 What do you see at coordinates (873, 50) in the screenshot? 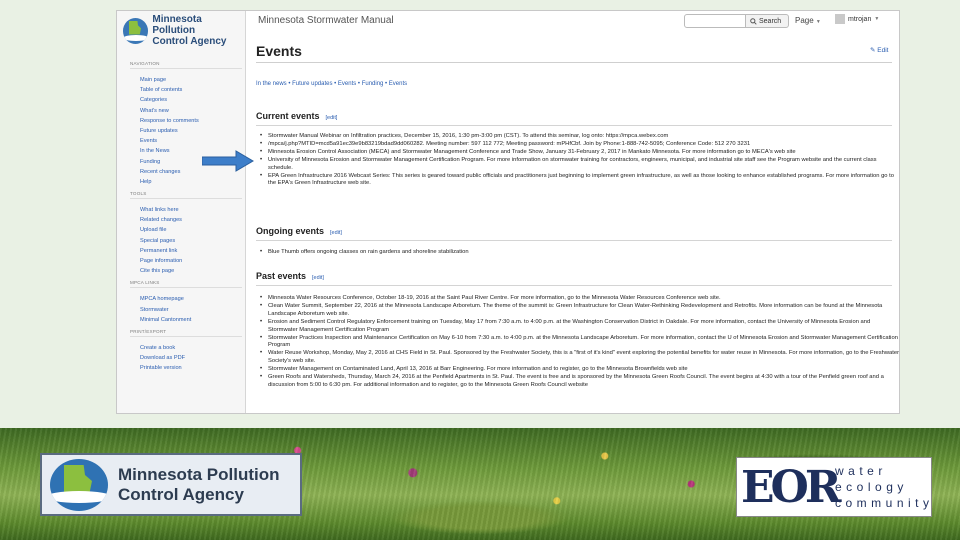
I see `pencil-icon: ✎` at bounding box center [873, 50].